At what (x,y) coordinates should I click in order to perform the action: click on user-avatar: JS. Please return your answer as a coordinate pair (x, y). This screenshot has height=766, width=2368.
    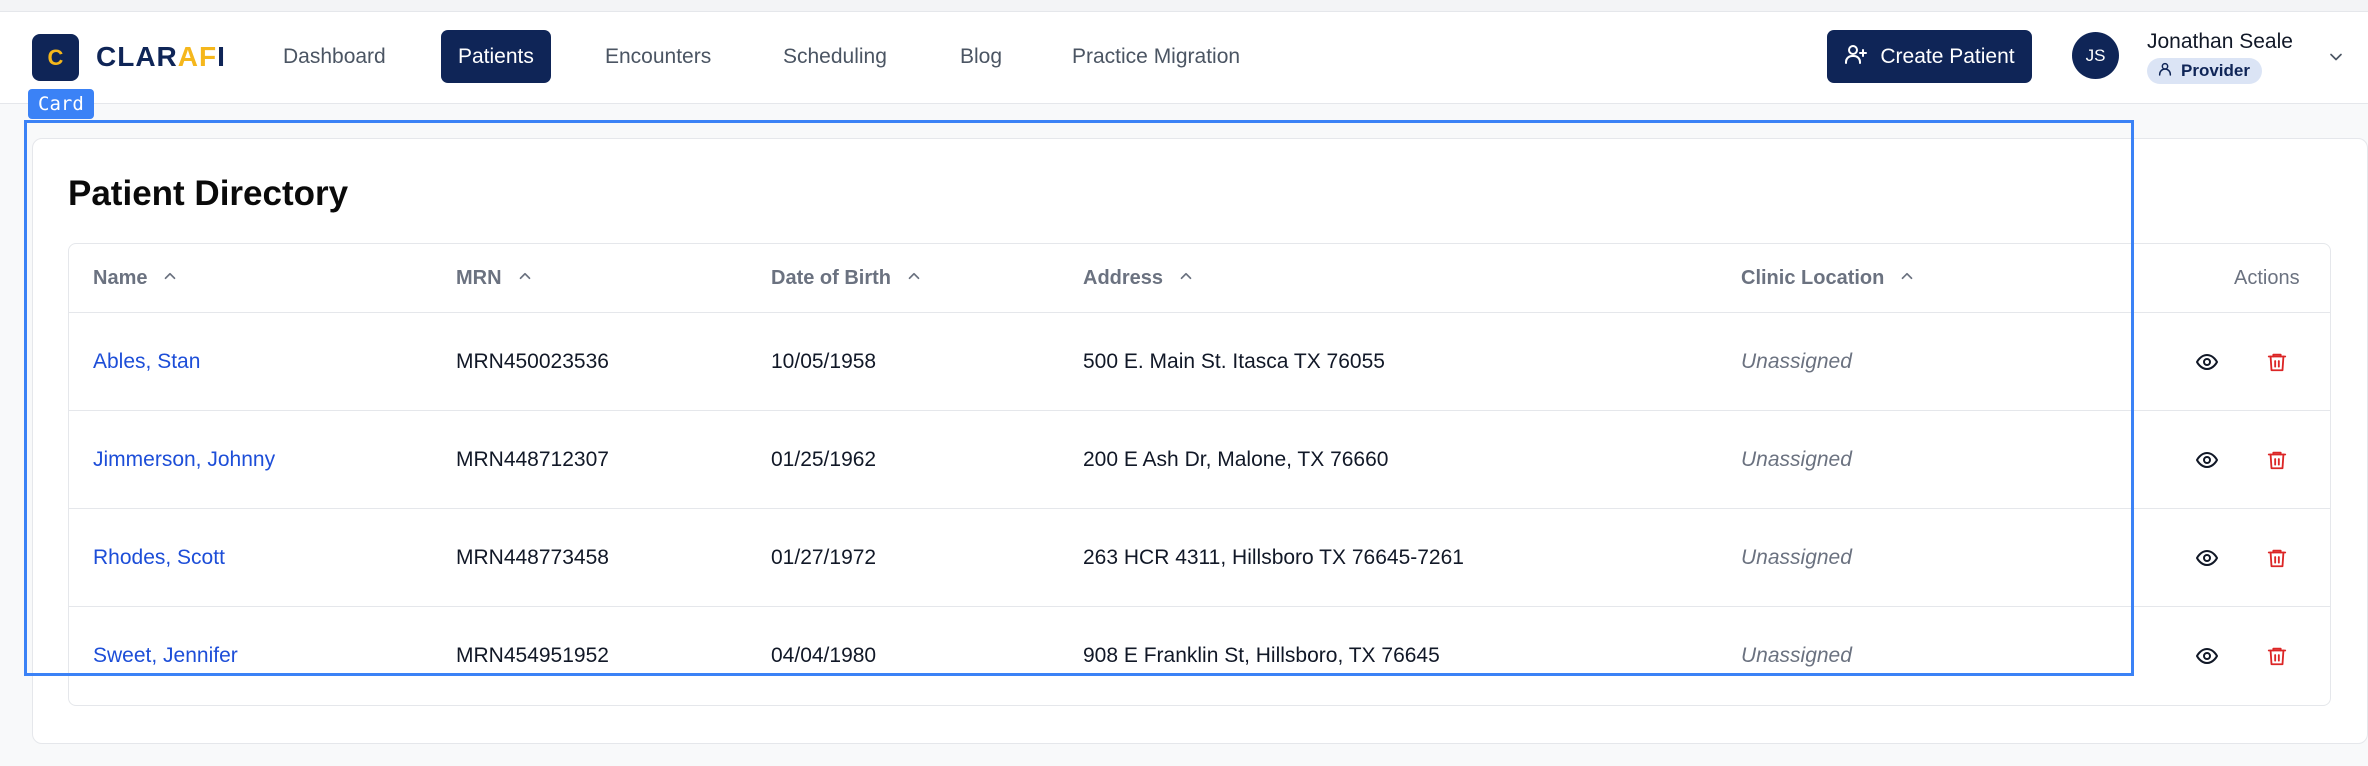
    Looking at the image, I should click on (2095, 55).